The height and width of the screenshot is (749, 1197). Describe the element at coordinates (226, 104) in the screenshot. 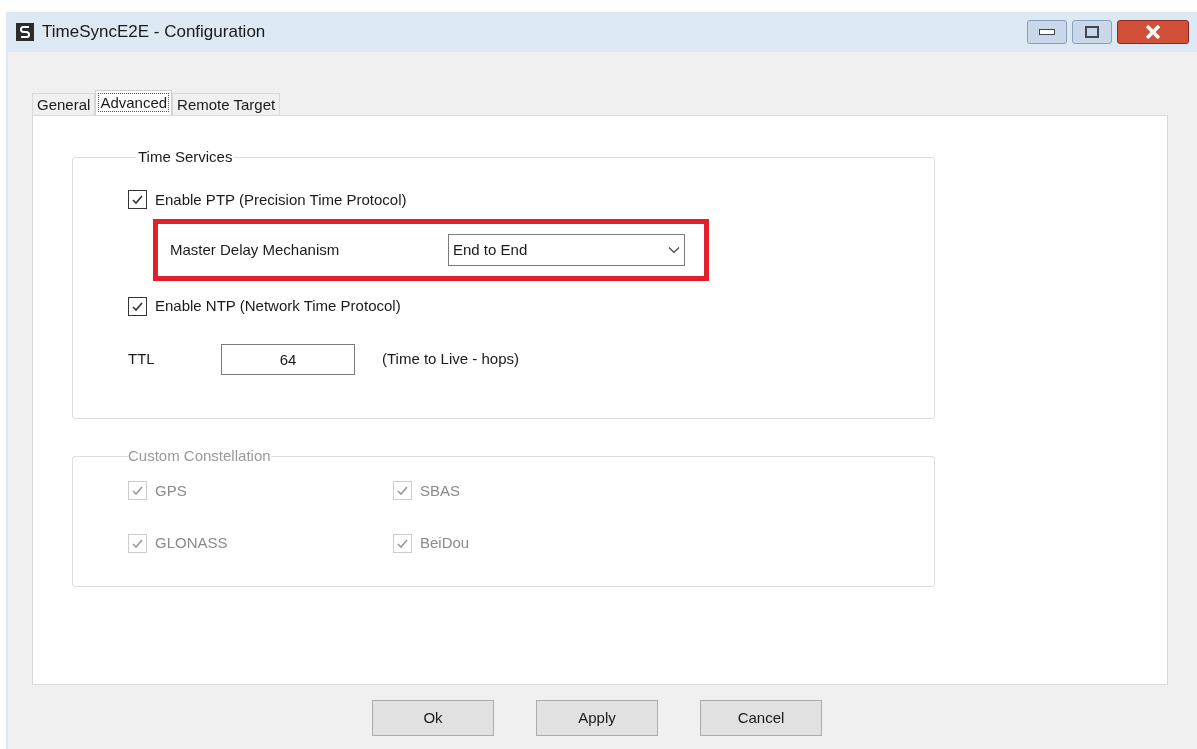

I see `tab: Remote Target` at that location.